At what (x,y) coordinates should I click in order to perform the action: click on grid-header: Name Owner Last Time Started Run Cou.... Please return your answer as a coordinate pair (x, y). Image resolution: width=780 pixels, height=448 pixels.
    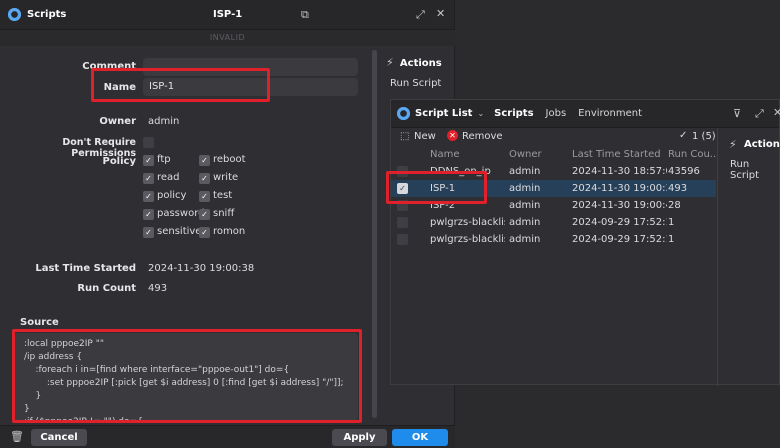
    Looking at the image, I should click on (553, 154).